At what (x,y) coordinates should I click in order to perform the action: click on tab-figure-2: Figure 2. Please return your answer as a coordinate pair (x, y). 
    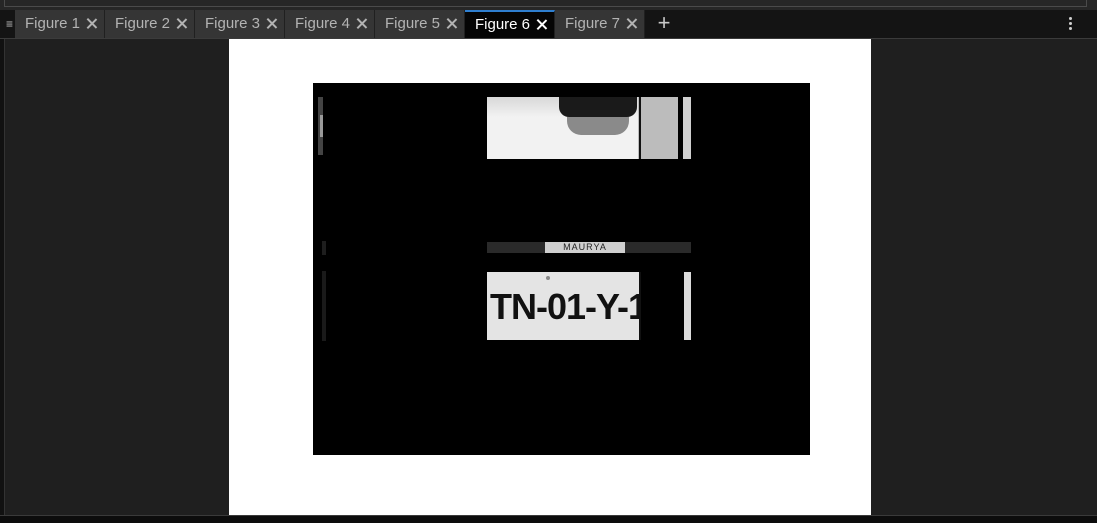
    Looking at the image, I should click on (150, 24).